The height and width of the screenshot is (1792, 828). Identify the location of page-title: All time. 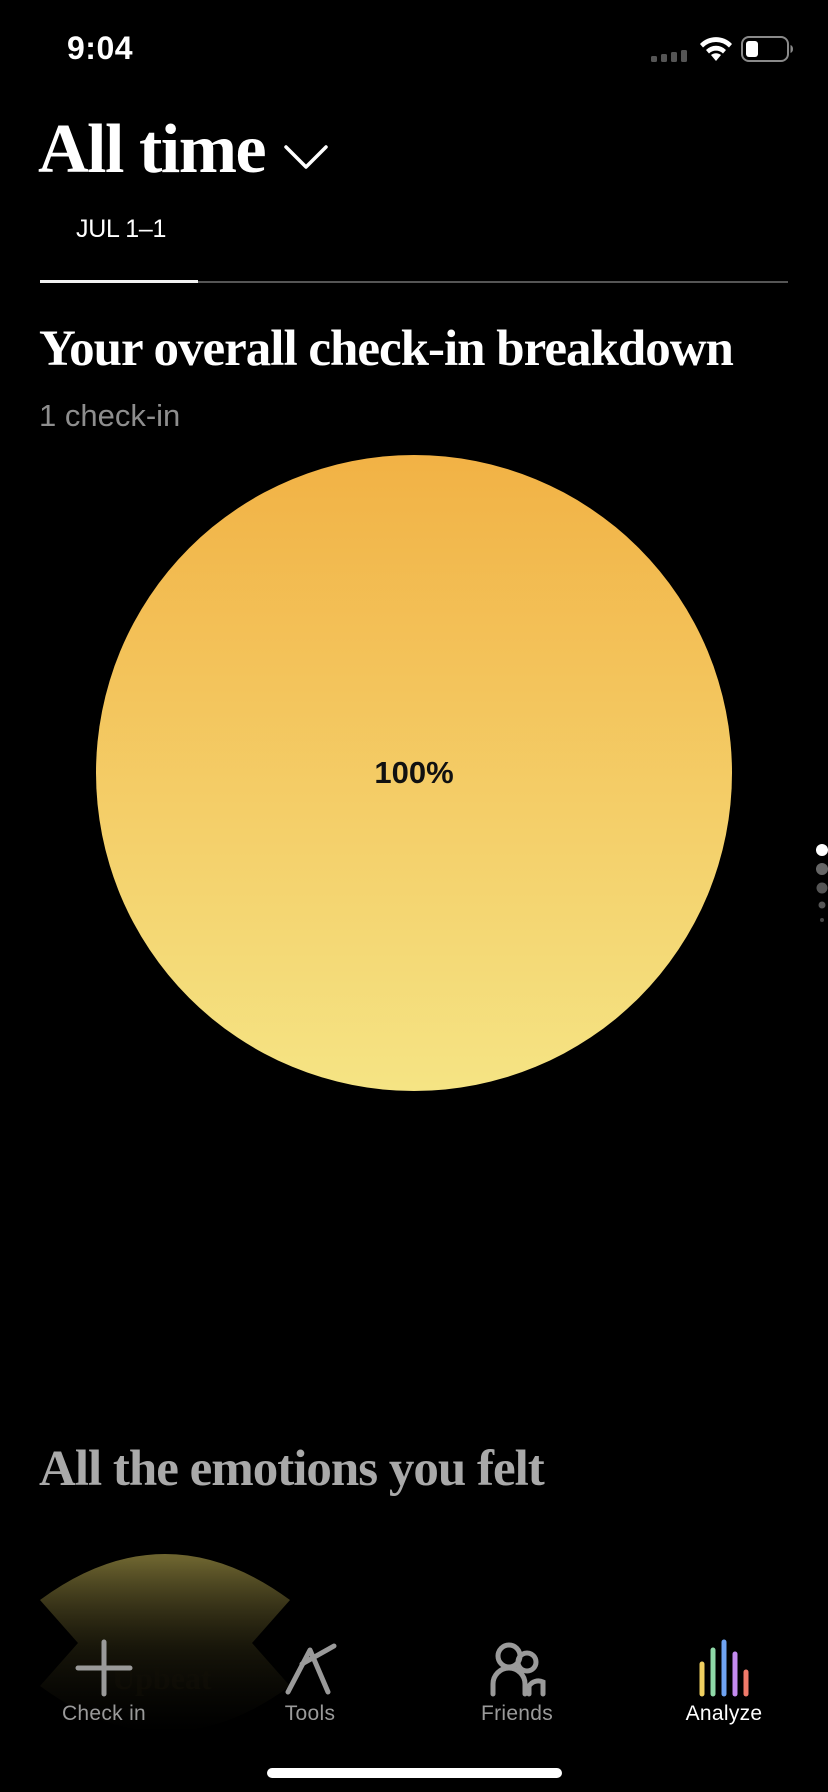
(152, 149).